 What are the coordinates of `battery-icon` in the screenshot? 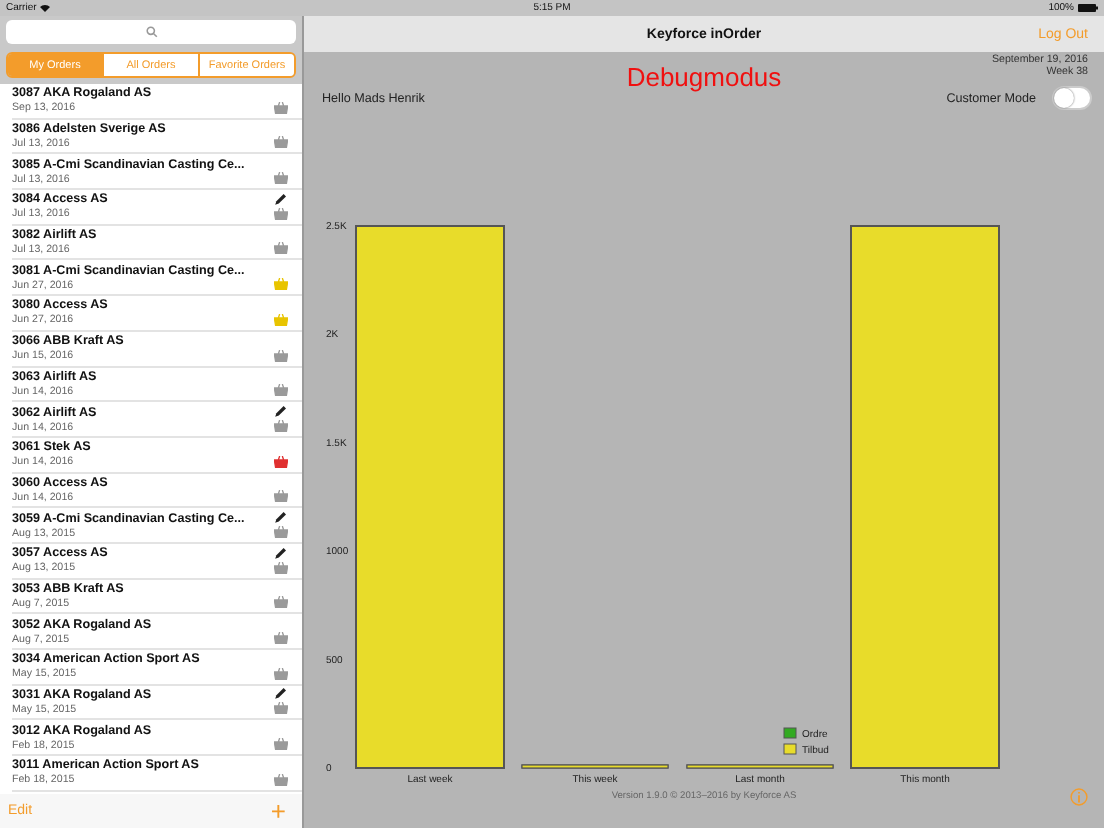 It's located at (1088, 8).